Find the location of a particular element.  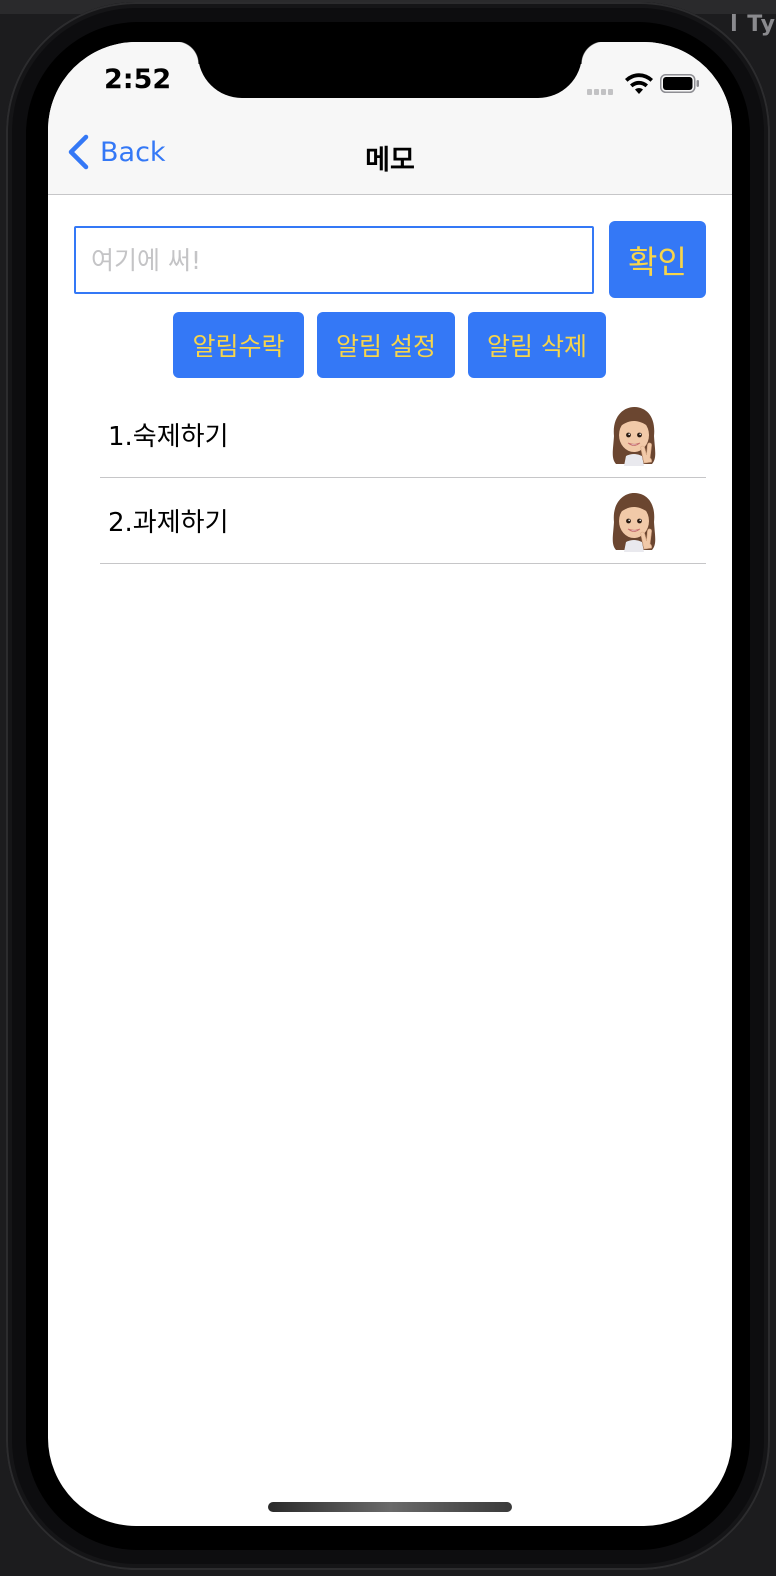

alarm-accept-button: 알림수락 is located at coordinates (238, 345).